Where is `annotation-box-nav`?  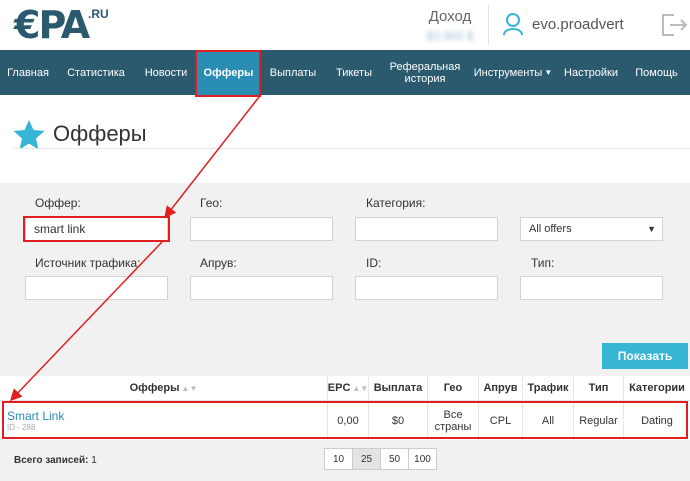 annotation-box-nav is located at coordinates (228, 73).